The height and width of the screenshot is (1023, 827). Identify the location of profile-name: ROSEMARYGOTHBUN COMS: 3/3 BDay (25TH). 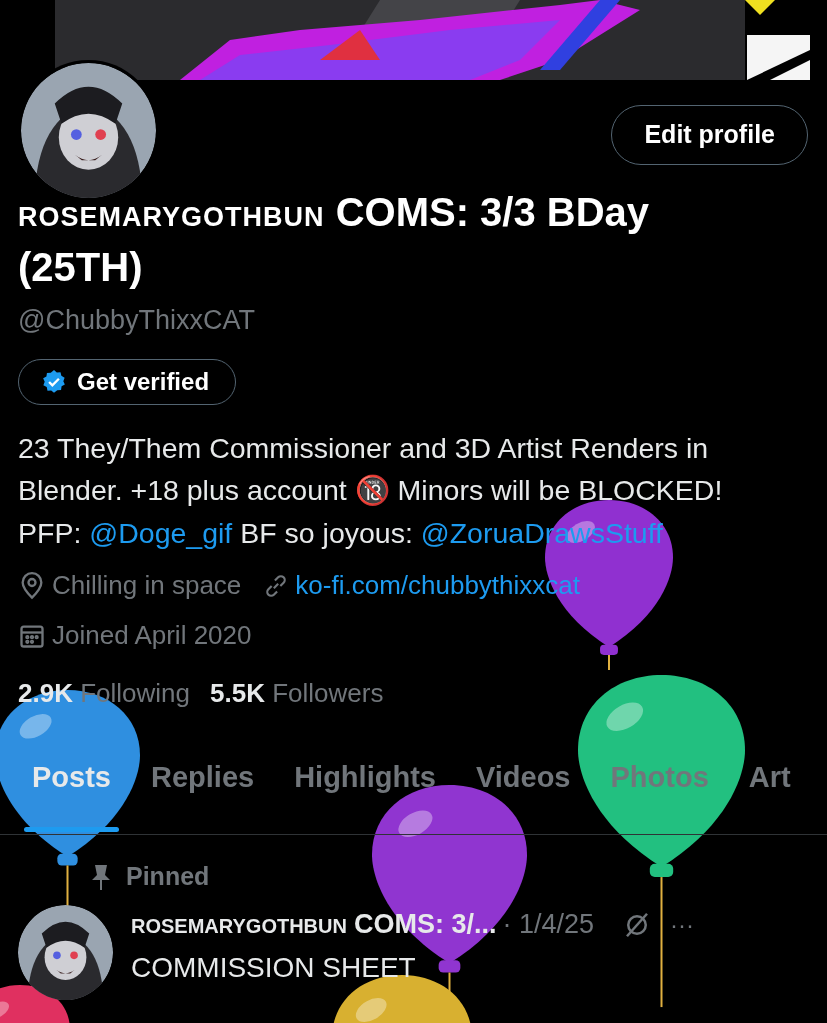
(334, 240).